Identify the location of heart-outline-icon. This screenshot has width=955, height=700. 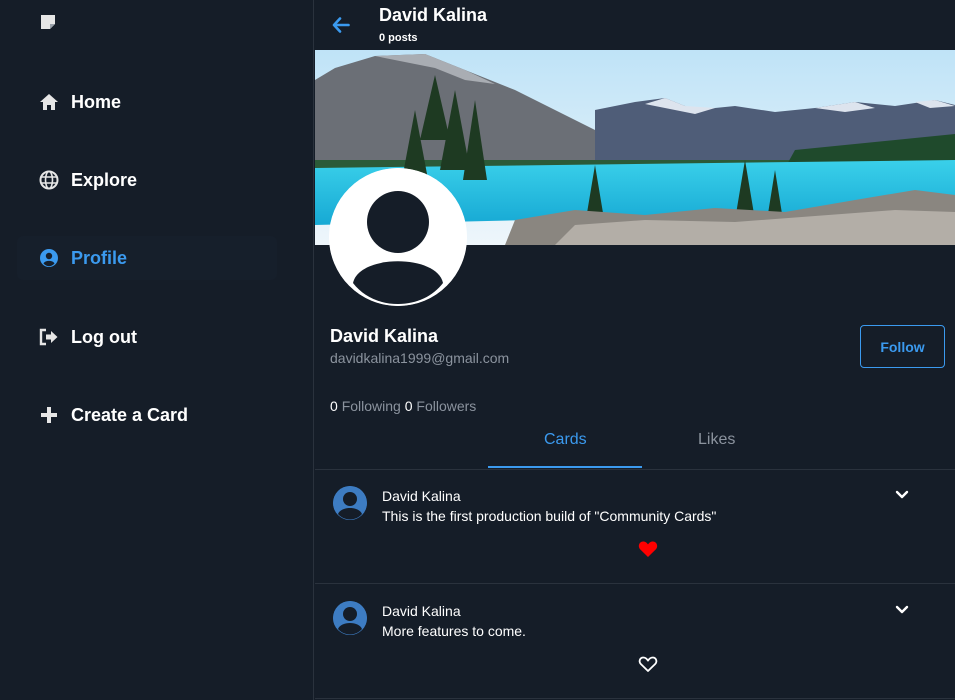
(648, 664).